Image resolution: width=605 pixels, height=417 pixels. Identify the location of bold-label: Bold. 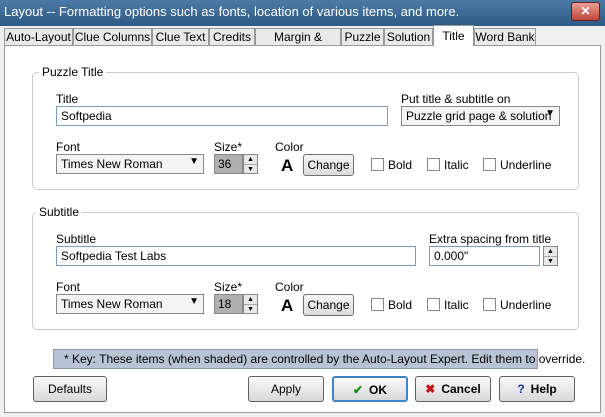
(400, 165).